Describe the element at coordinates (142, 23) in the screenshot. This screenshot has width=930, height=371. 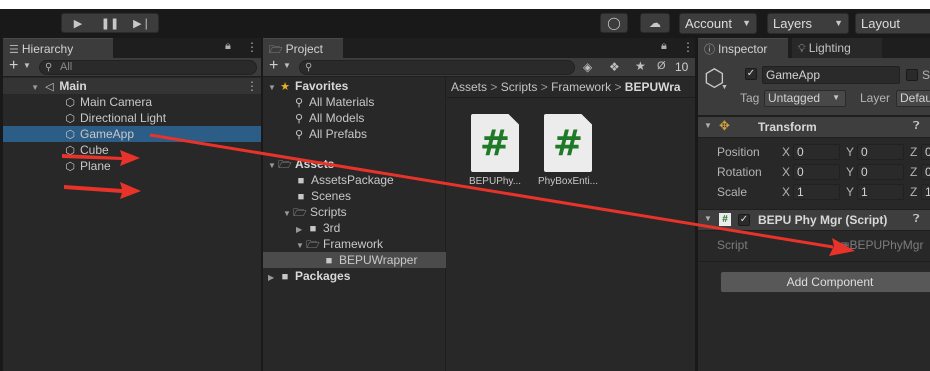
I see `step-icon: ▶❘` at that location.